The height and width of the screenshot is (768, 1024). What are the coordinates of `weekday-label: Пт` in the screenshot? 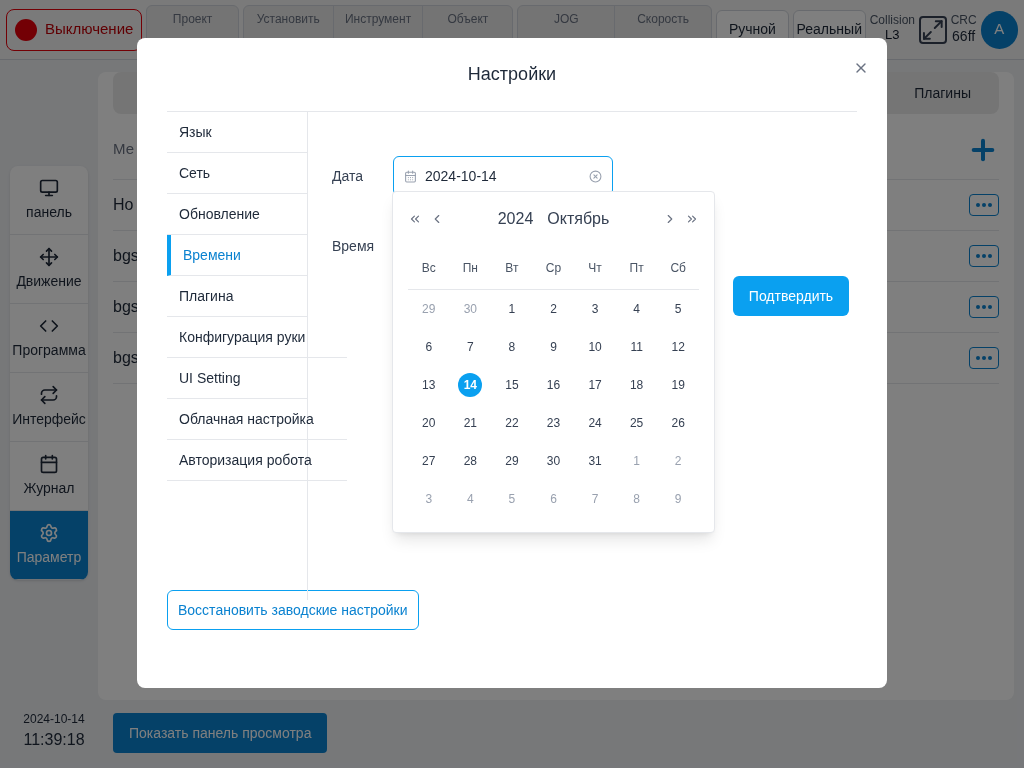 It's located at (636, 268).